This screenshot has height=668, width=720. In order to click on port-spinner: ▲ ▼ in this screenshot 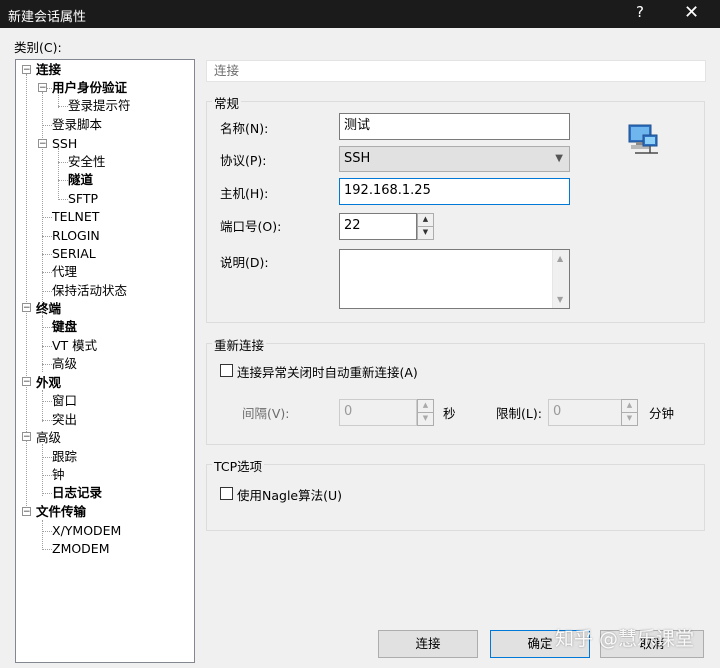, I will do `click(425, 226)`.